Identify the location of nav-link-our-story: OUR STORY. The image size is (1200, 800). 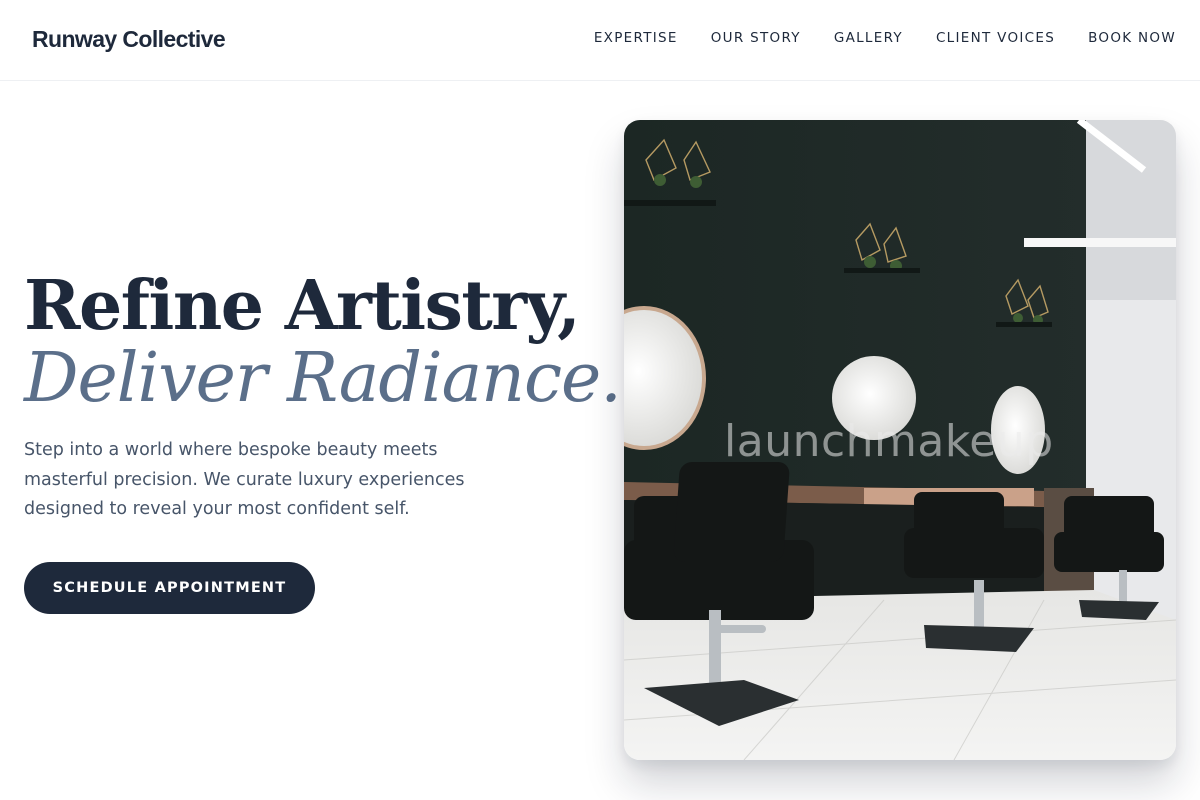
(756, 38).